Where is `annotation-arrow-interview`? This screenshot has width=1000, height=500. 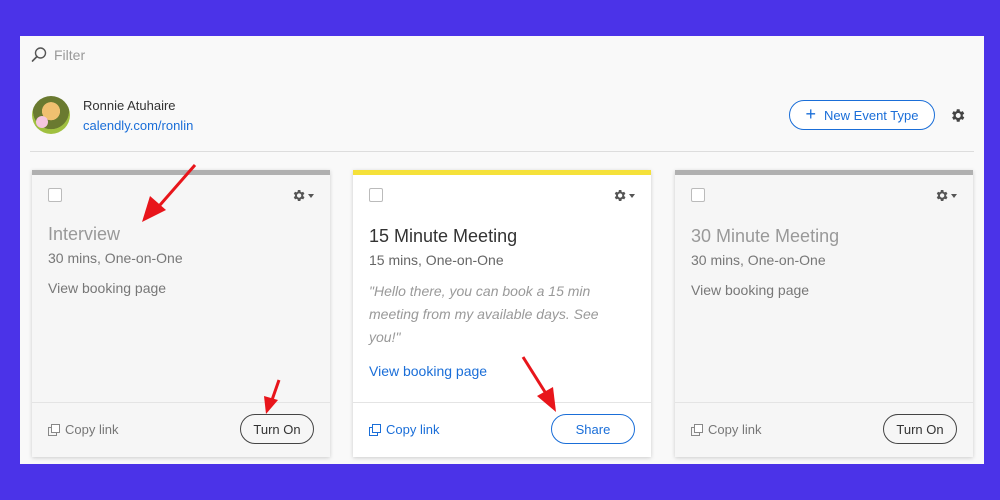 annotation-arrow-interview is located at coordinates (169, 193).